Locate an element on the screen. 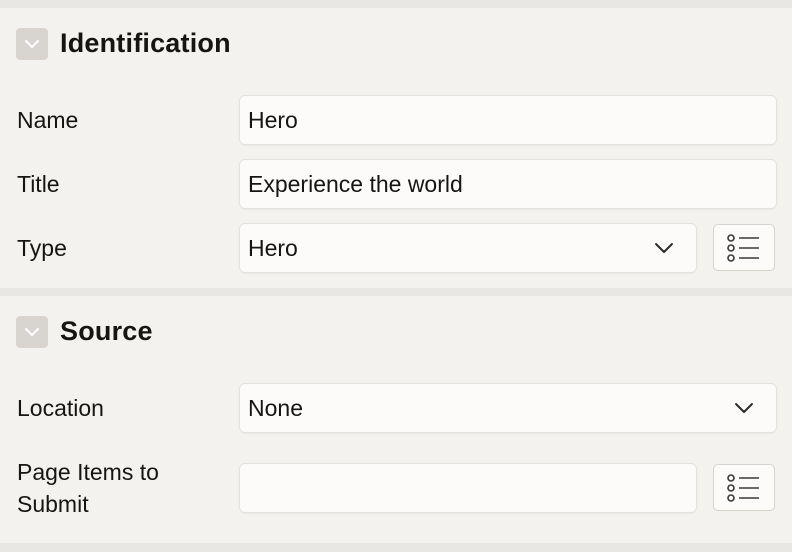 This screenshot has width=792, height=552. type-picker-button is located at coordinates (744, 247).